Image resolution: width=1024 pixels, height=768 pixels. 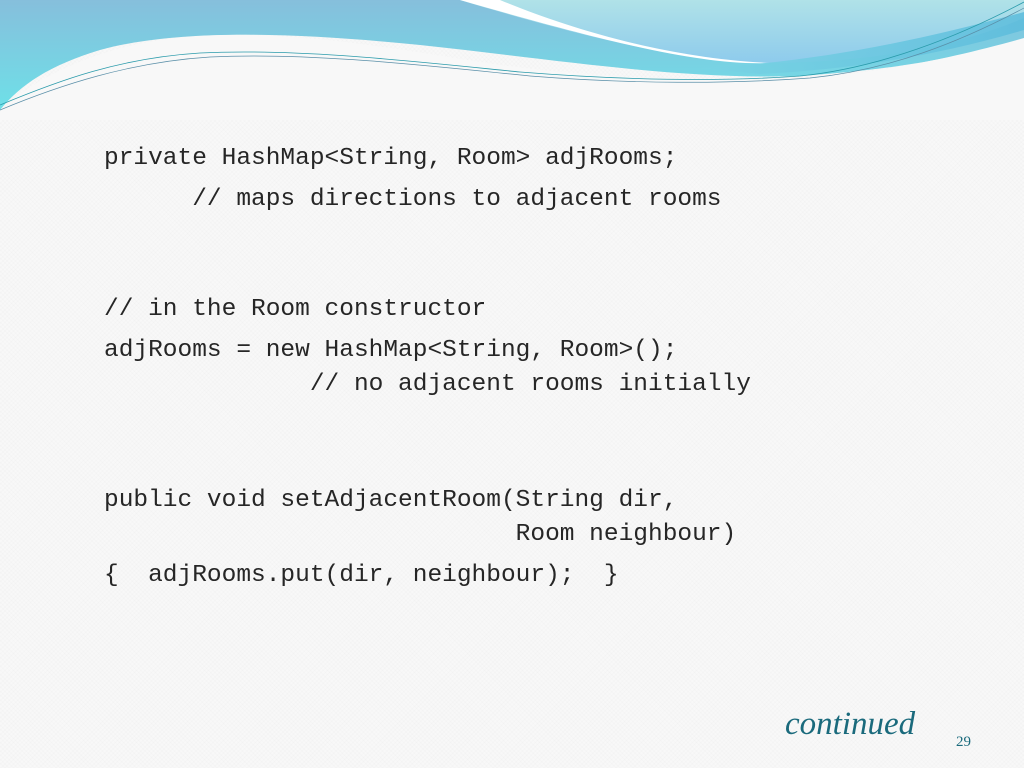 I want to click on code-comment: // in the Room constructor, so click(x=295, y=309).